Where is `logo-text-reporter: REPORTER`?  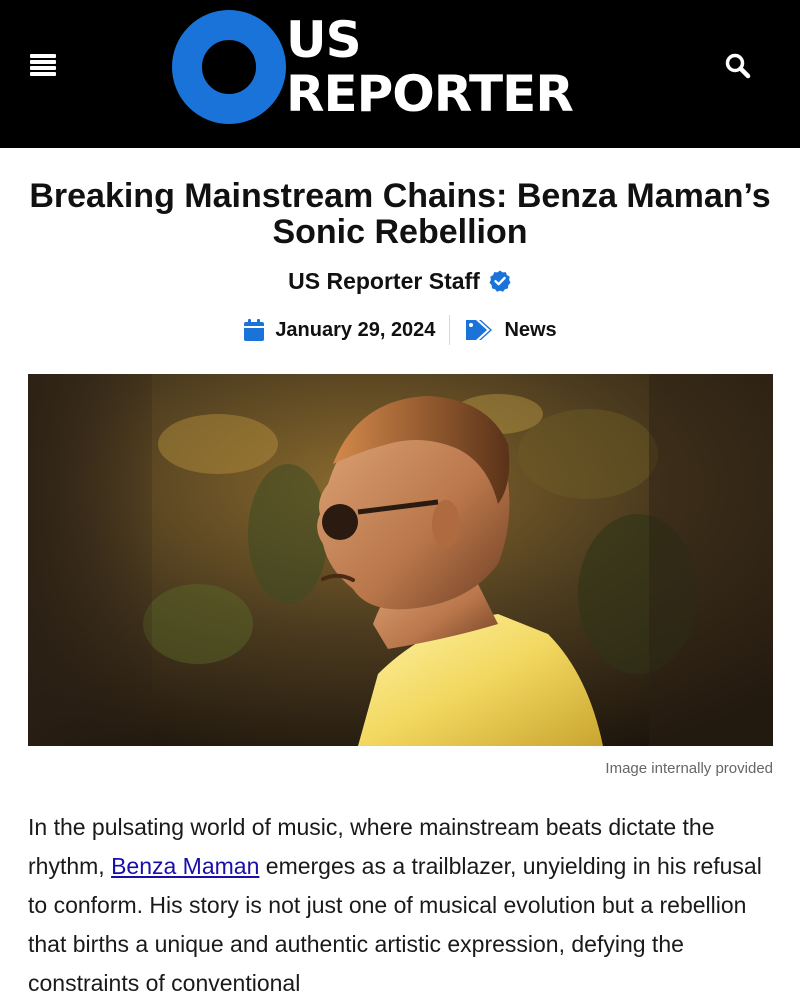
logo-text-reporter: REPORTER is located at coordinates (430, 94).